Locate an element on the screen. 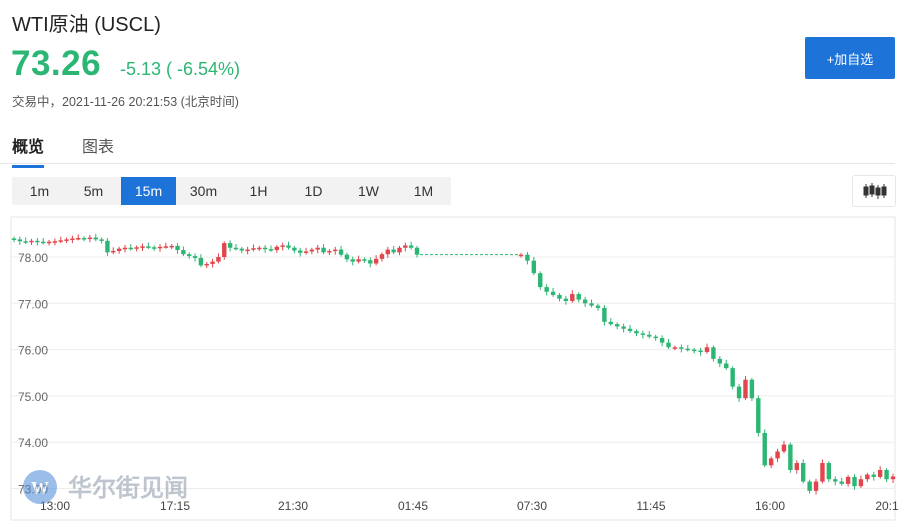  watermark: W 华尔街见闻 is located at coordinates (105, 487).